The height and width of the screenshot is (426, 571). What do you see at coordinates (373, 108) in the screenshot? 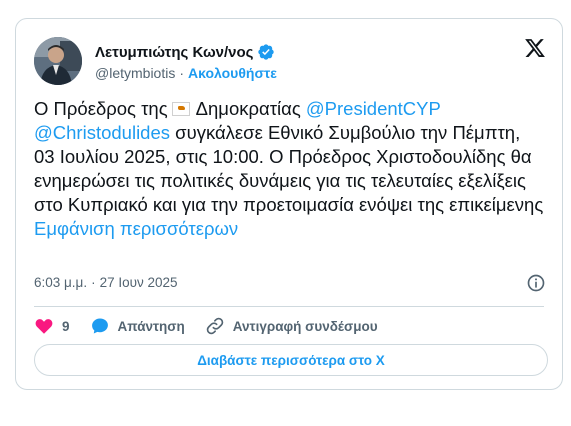
I see `mention-president-link: @PresidentCYP` at bounding box center [373, 108].